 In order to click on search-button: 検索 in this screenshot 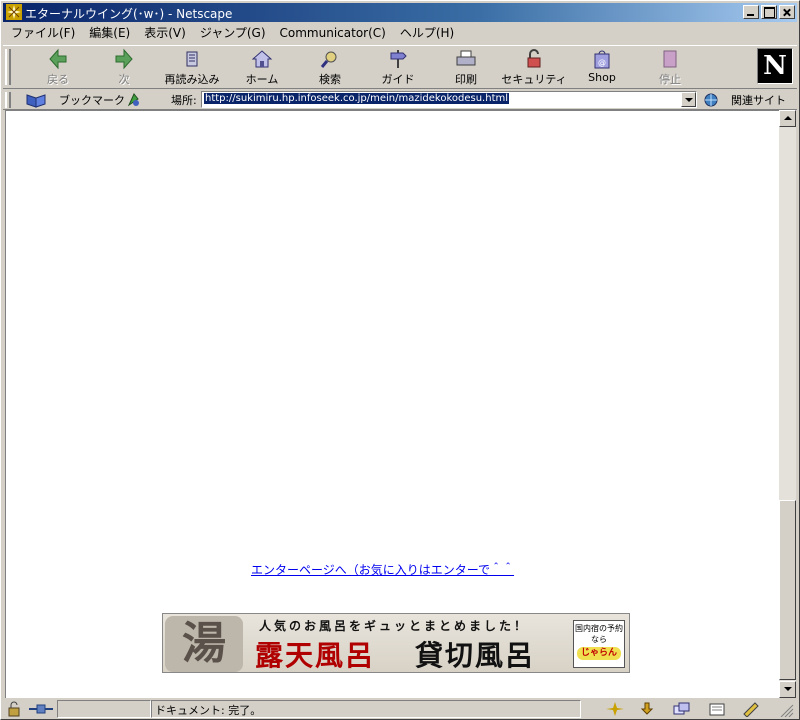, I will do `click(330, 68)`.